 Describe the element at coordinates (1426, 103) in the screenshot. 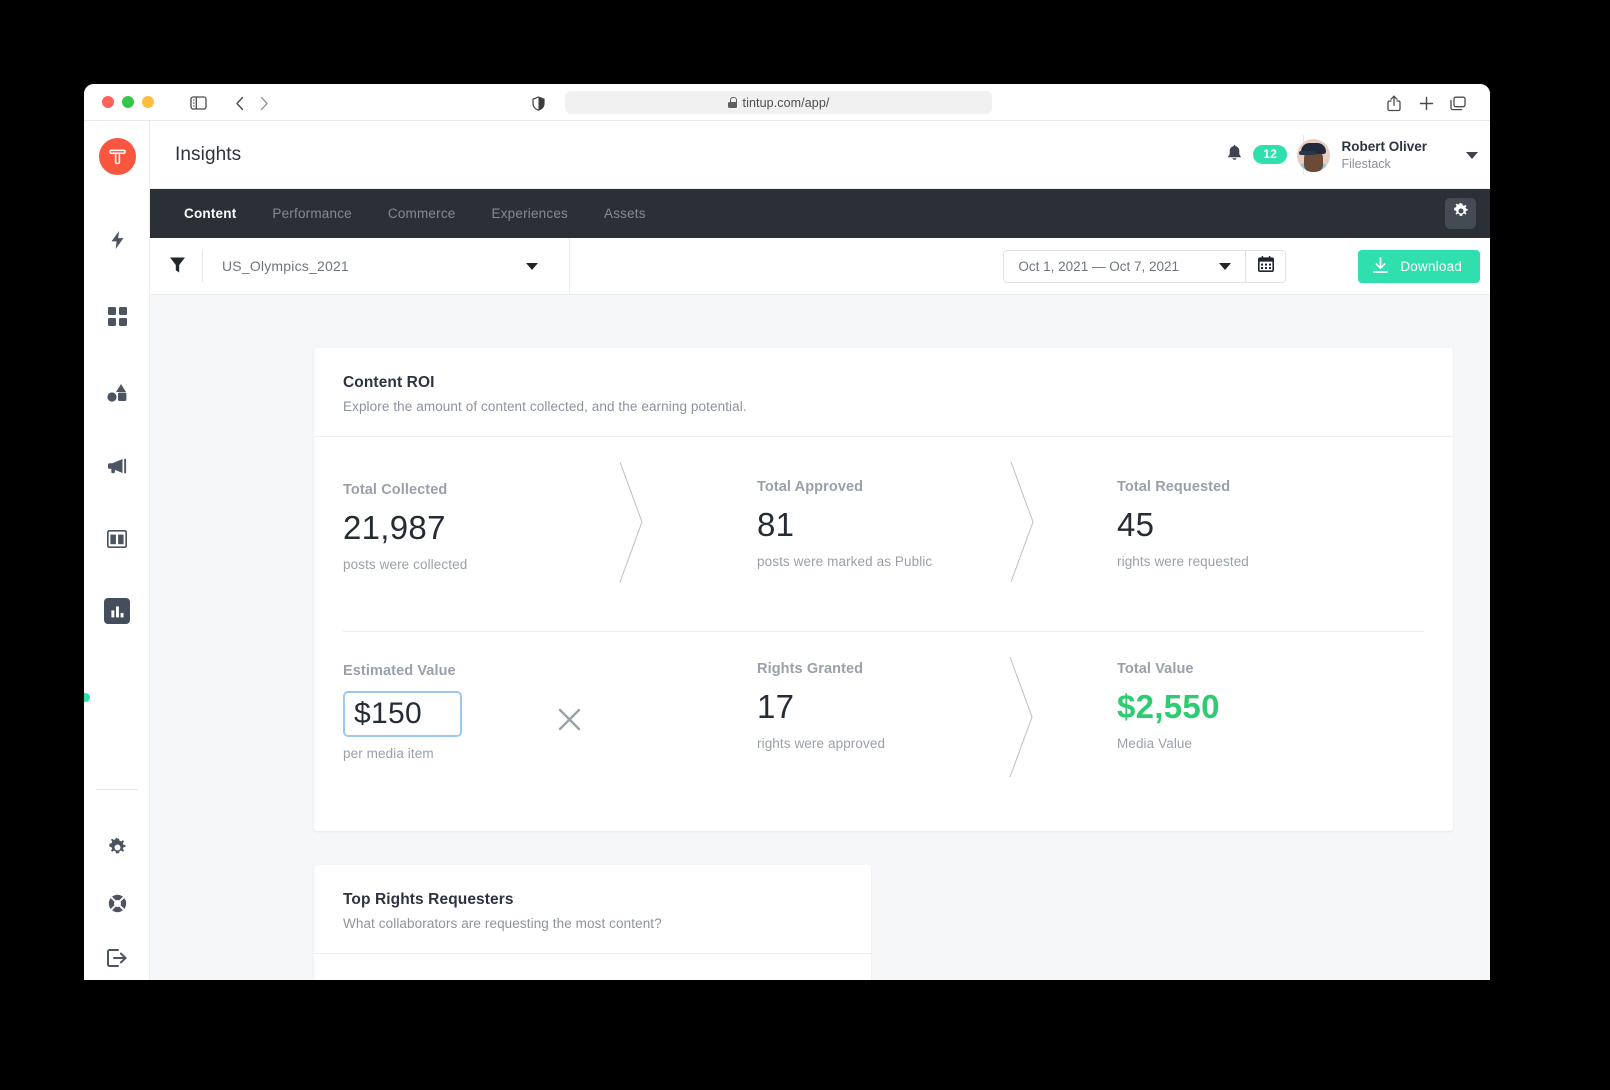

I see `new-tab-icon` at that location.